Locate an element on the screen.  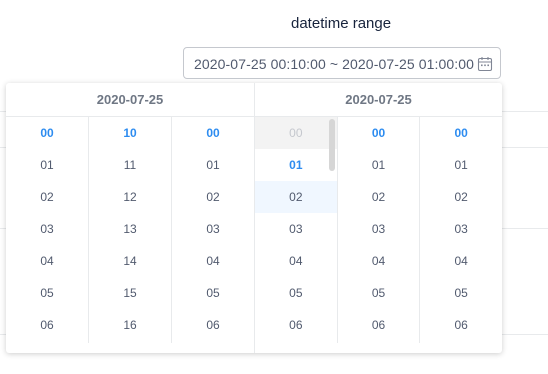
time-option: 14 is located at coordinates (130, 261).